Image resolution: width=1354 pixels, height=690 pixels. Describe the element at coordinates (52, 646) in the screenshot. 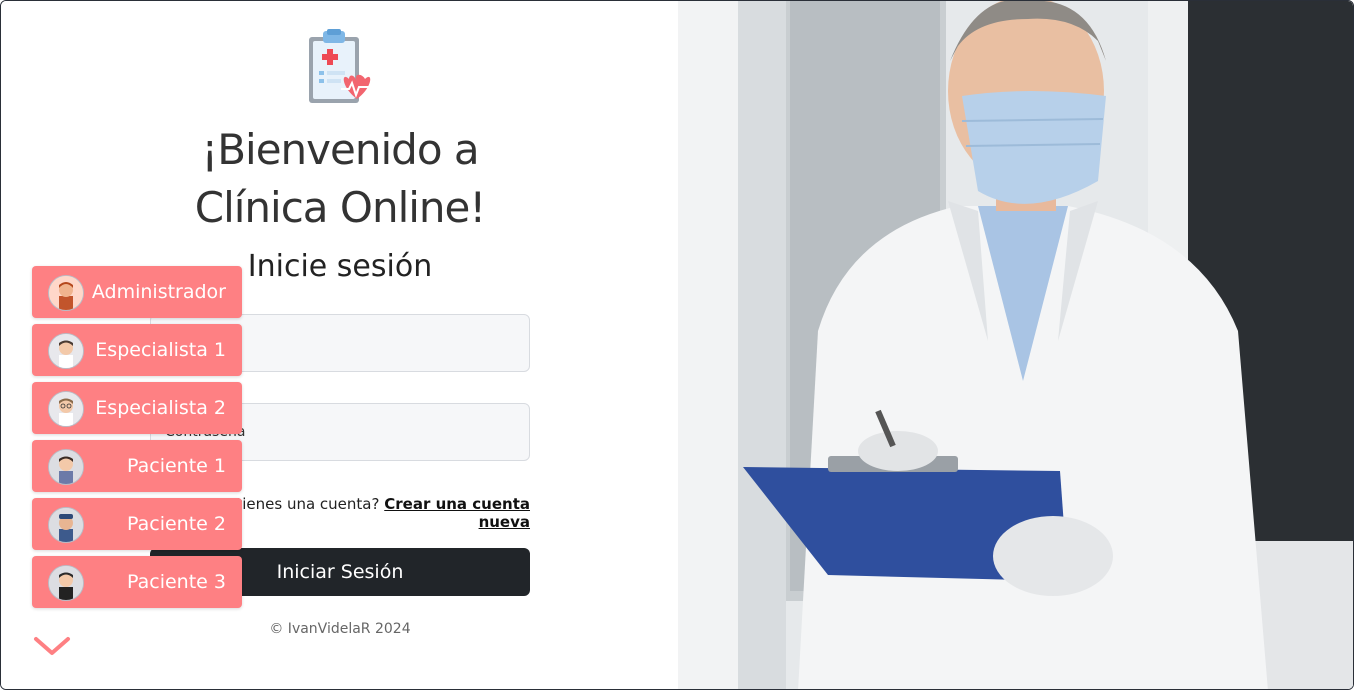

I see `chevron-down-icon` at that location.